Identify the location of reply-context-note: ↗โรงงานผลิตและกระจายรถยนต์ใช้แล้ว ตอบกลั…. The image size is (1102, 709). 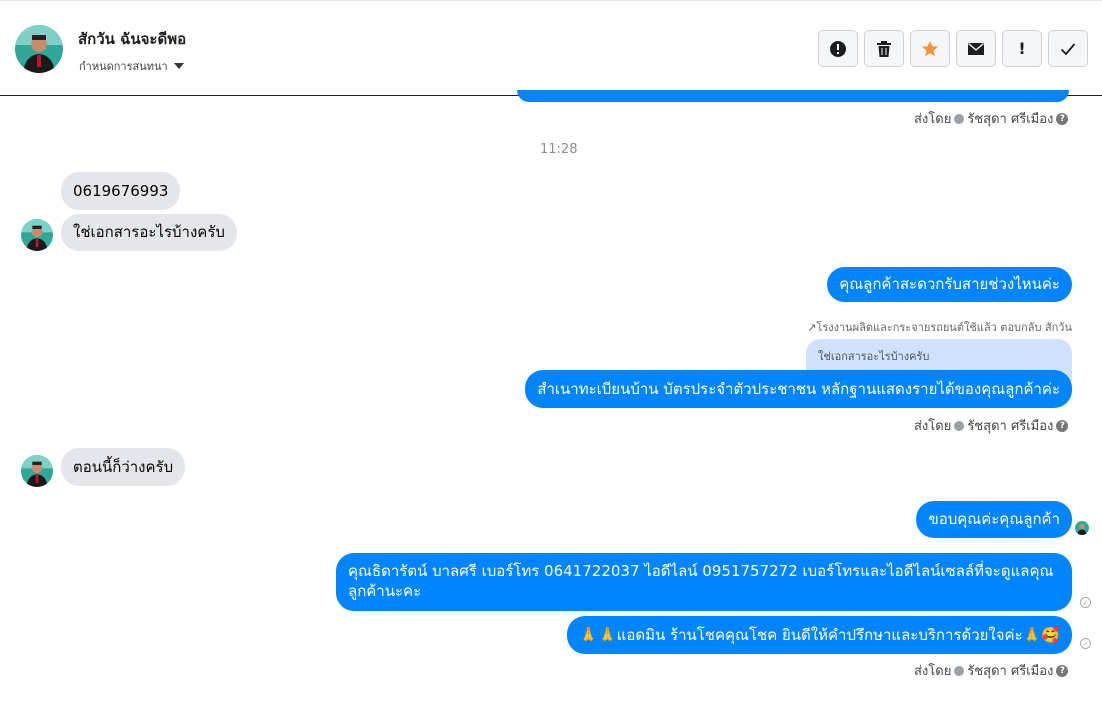
(939, 327).